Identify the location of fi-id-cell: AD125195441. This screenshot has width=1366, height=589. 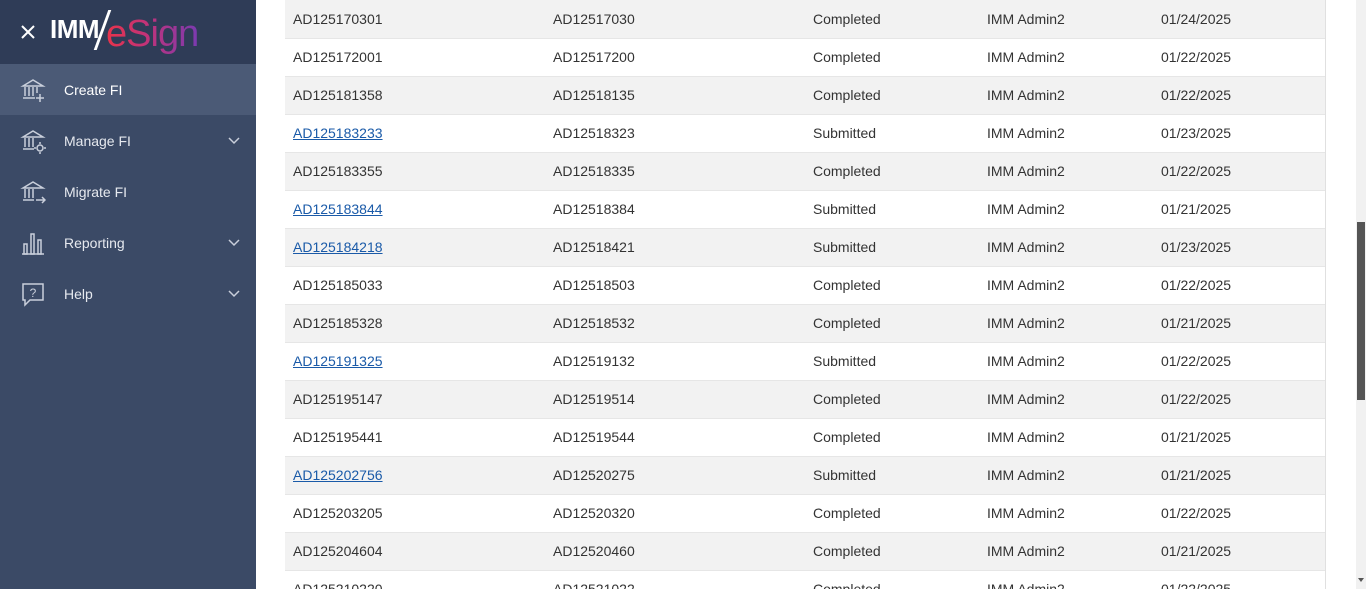
(338, 437).